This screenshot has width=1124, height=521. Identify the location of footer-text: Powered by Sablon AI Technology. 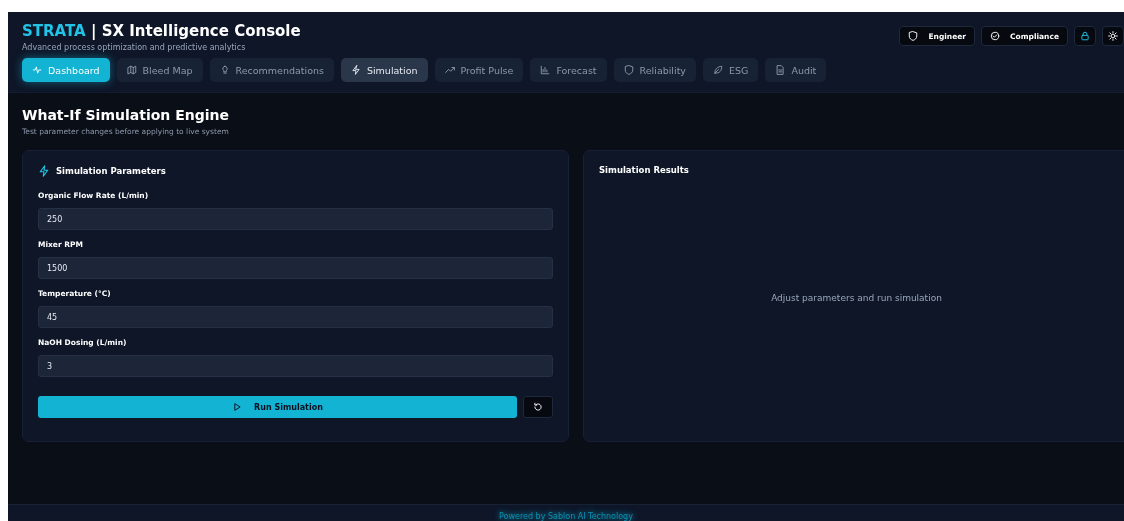
(566, 516).